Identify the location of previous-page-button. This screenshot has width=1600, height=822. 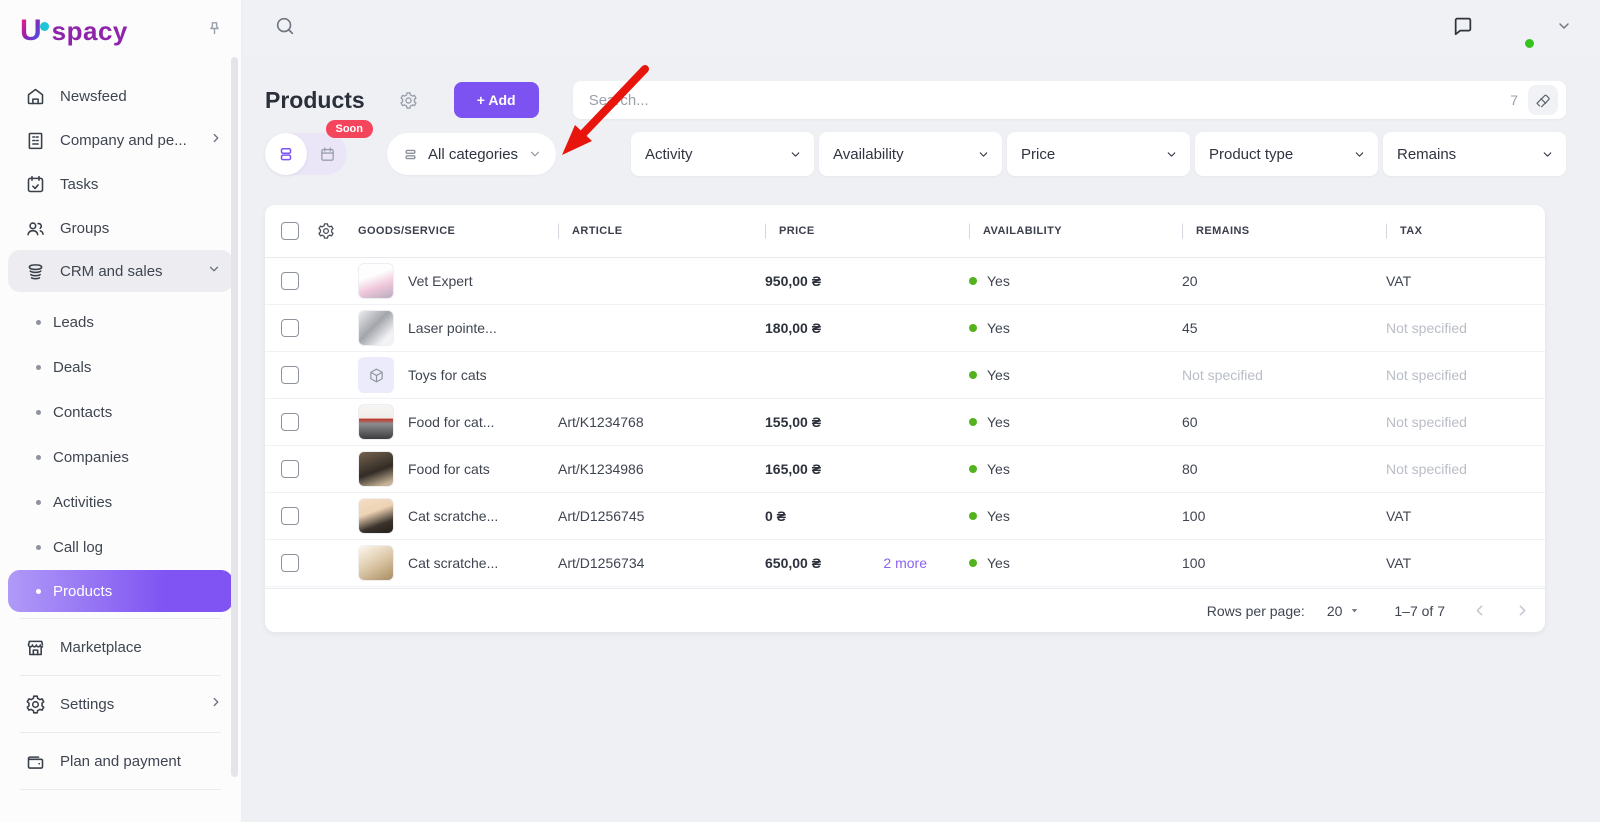
(1479, 610).